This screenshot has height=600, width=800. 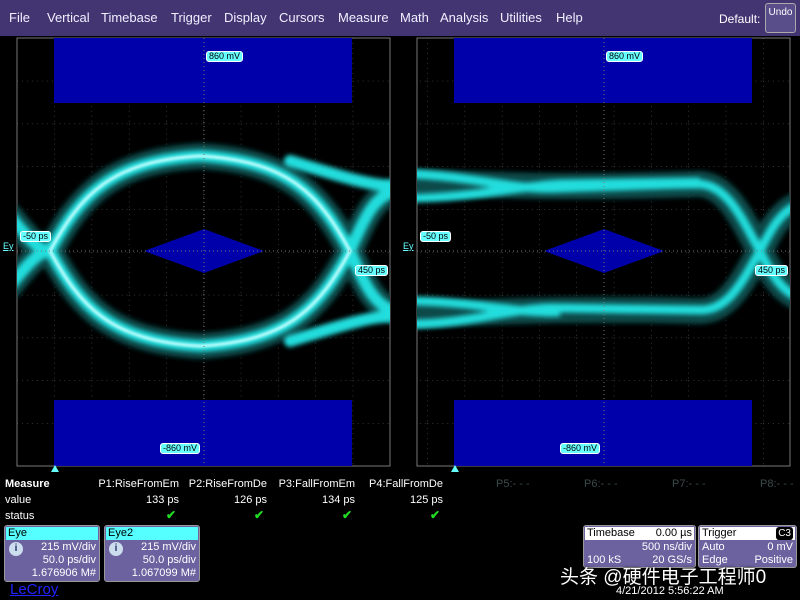 What do you see at coordinates (68, 17) in the screenshot?
I see `menu-vertical: Vertical` at bounding box center [68, 17].